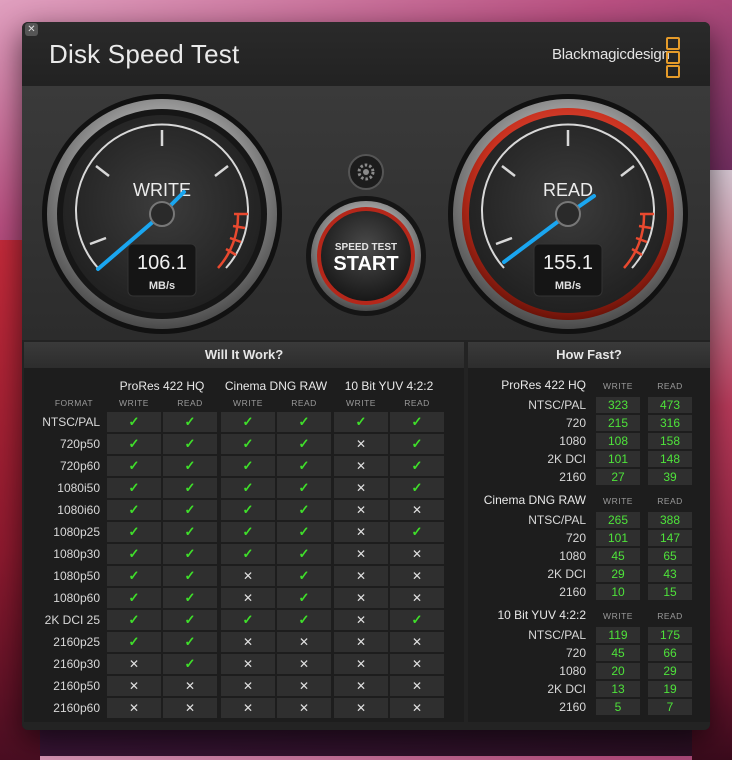  Describe the element at coordinates (366, 247) in the screenshot. I see `start-button-line1: SPEED TEST` at that location.